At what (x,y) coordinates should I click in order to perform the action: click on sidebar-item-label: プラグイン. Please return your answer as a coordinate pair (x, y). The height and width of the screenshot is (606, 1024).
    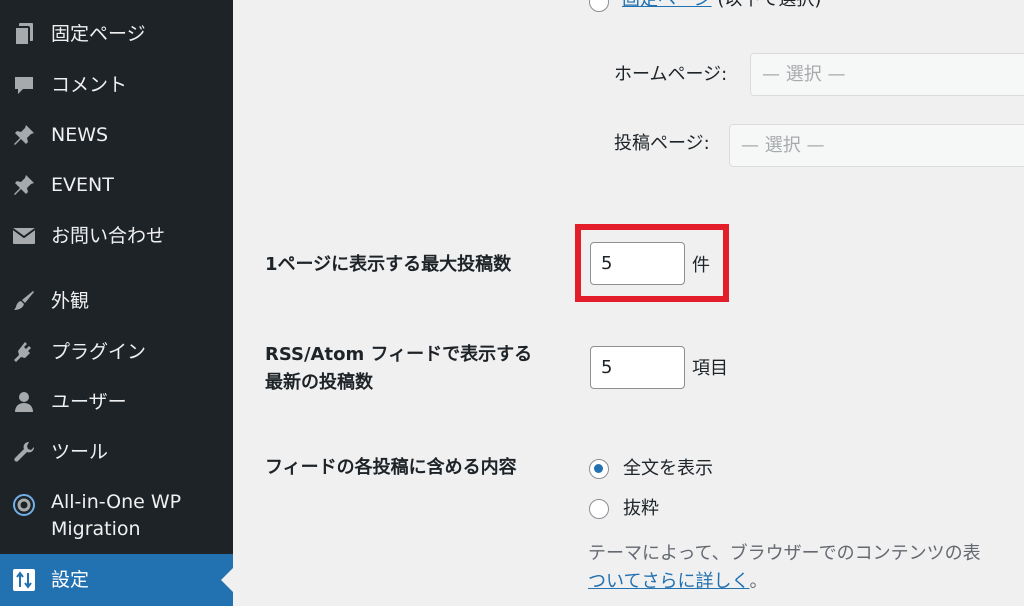
    Looking at the image, I should click on (99, 351).